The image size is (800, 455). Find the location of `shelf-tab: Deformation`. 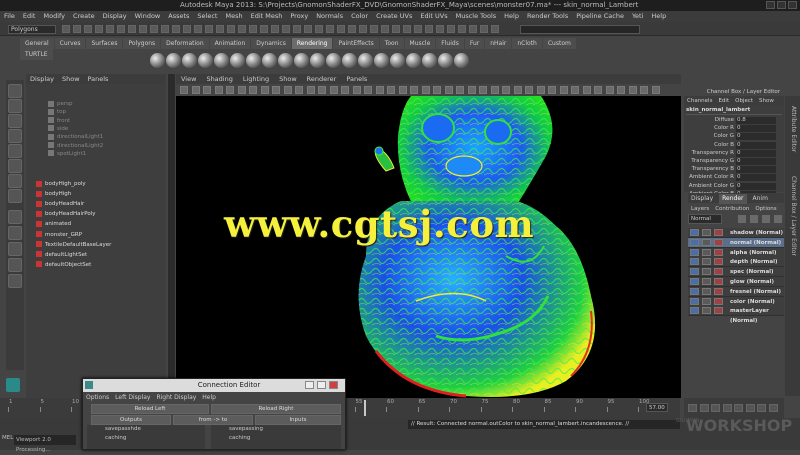

shelf-tab: Deformation is located at coordinates (185, 43).